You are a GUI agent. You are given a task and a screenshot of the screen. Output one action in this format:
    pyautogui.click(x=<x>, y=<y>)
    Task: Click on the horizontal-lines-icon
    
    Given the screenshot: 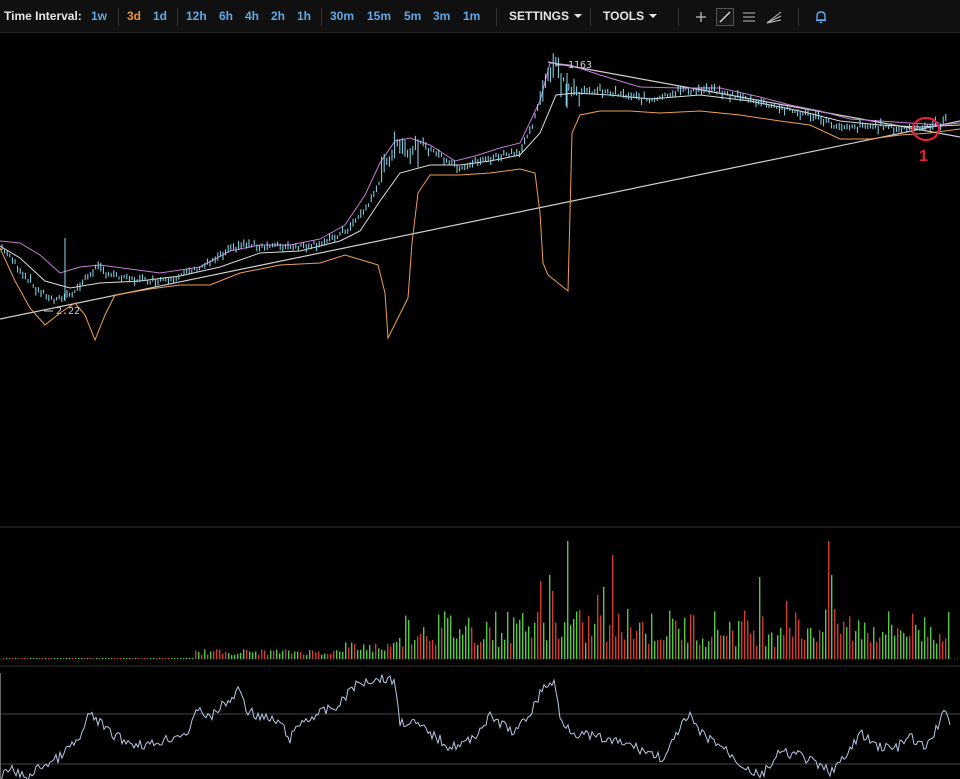 What is the action you would take?
    pyautogui.click(x=749, y=17)
    